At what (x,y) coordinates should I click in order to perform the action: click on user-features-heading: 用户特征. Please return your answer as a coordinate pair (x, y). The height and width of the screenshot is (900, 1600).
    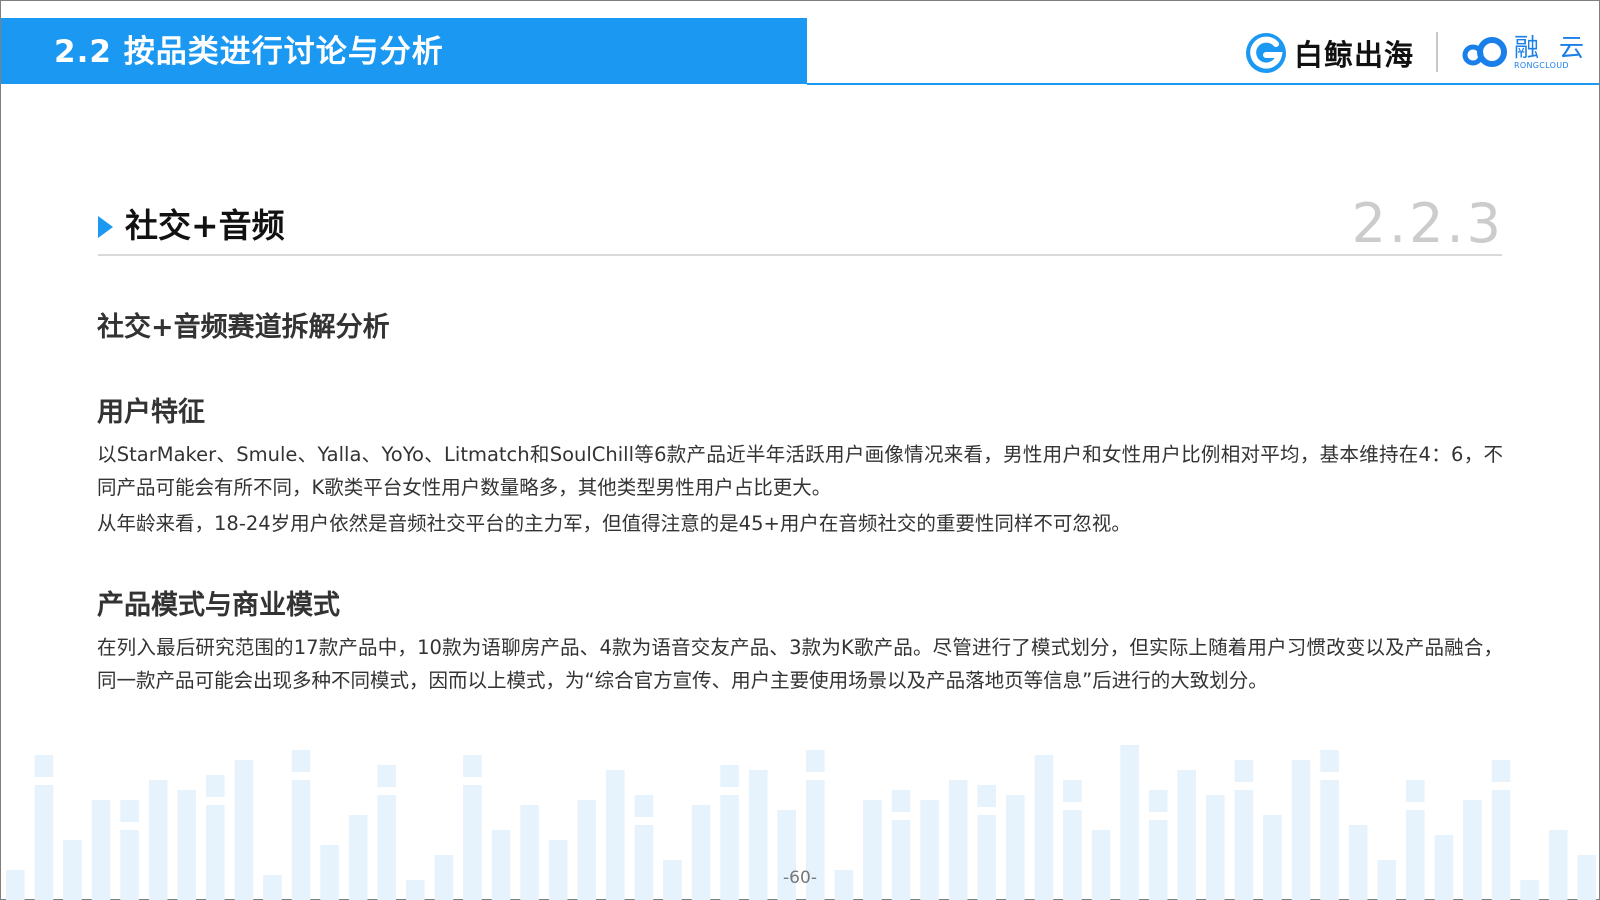
    Looking at the image, I should click on (151, 412).